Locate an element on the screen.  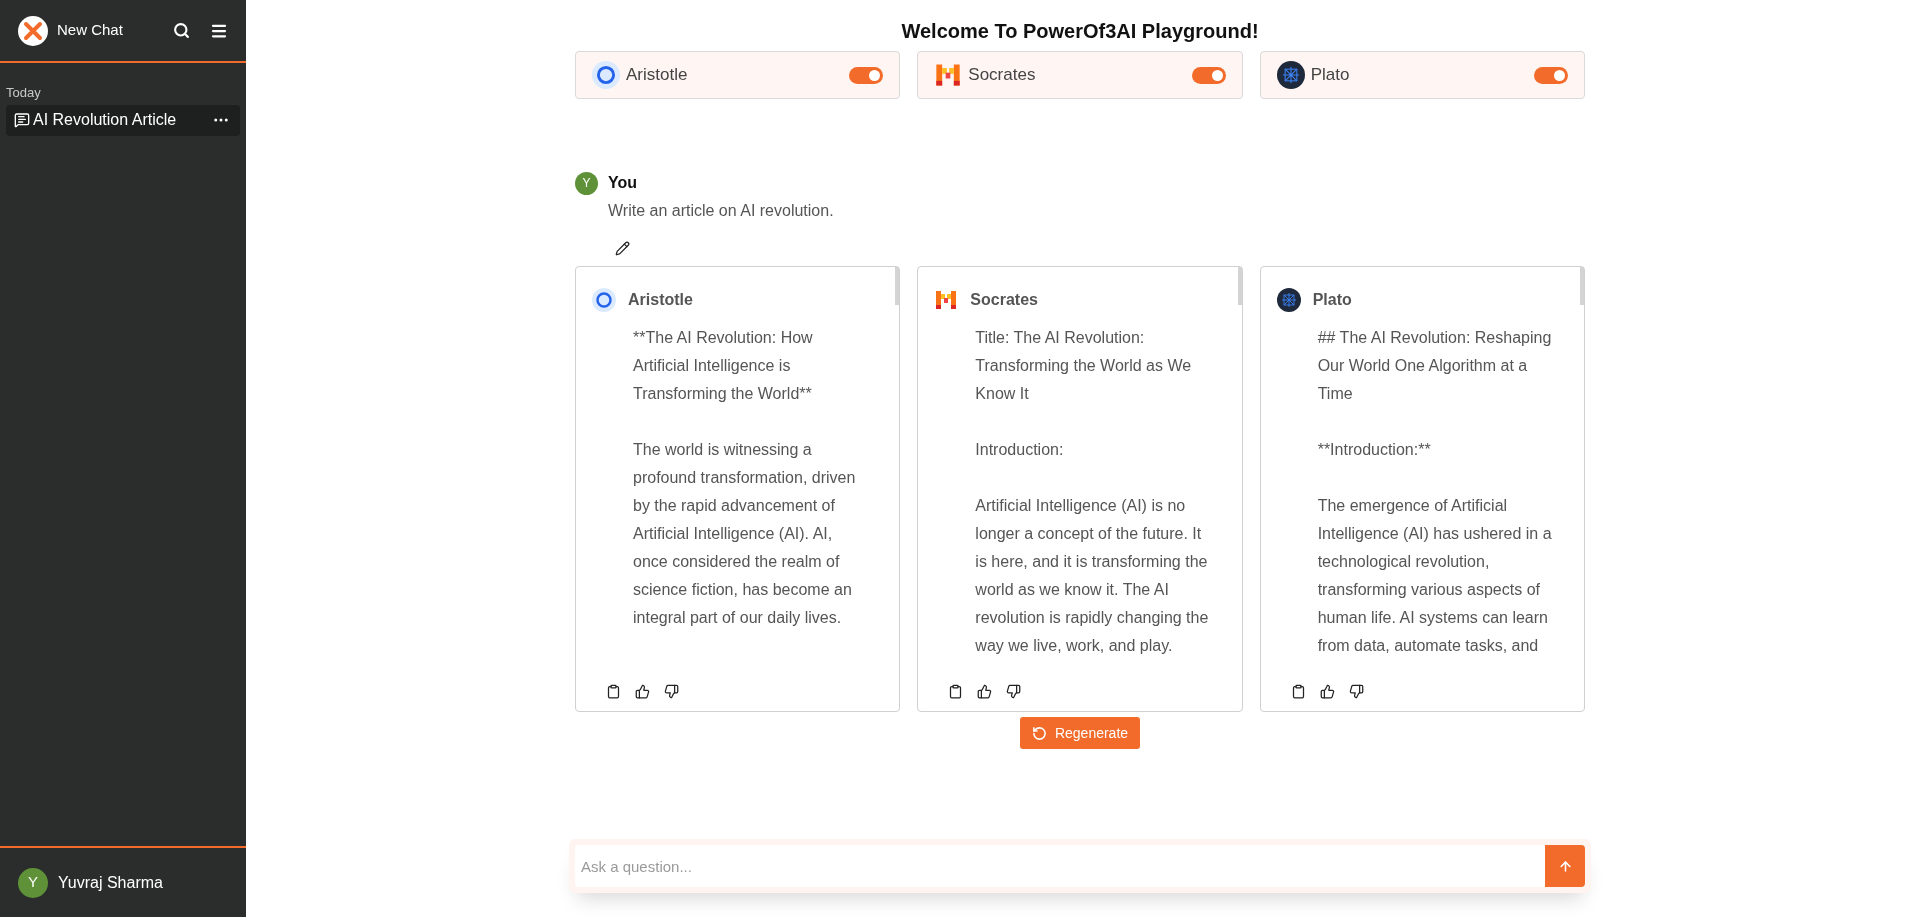
section-label: Today is located at coordinates (24, 93).